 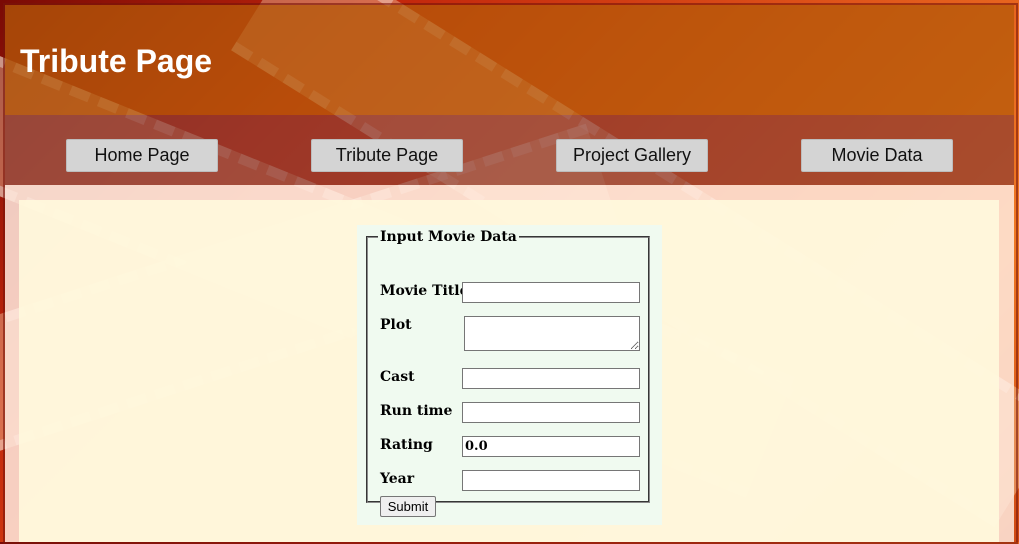 I want to click on page-title: Tribute Page, so click(x=116, y=61).